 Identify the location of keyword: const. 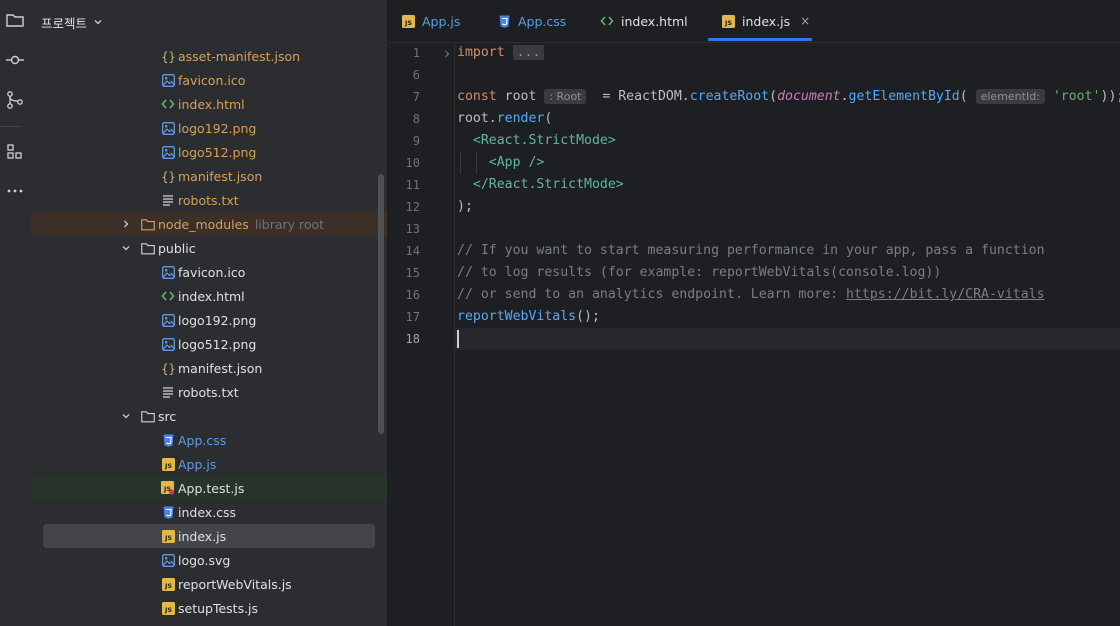
(477, 96).